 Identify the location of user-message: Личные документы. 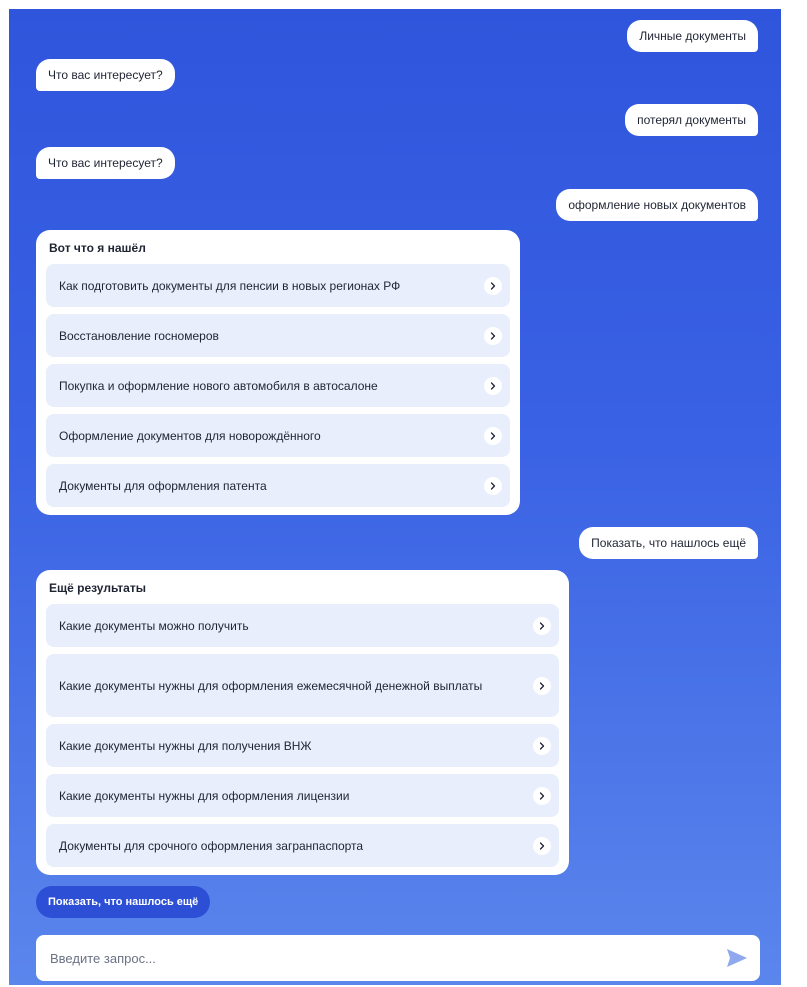
(692, 36).